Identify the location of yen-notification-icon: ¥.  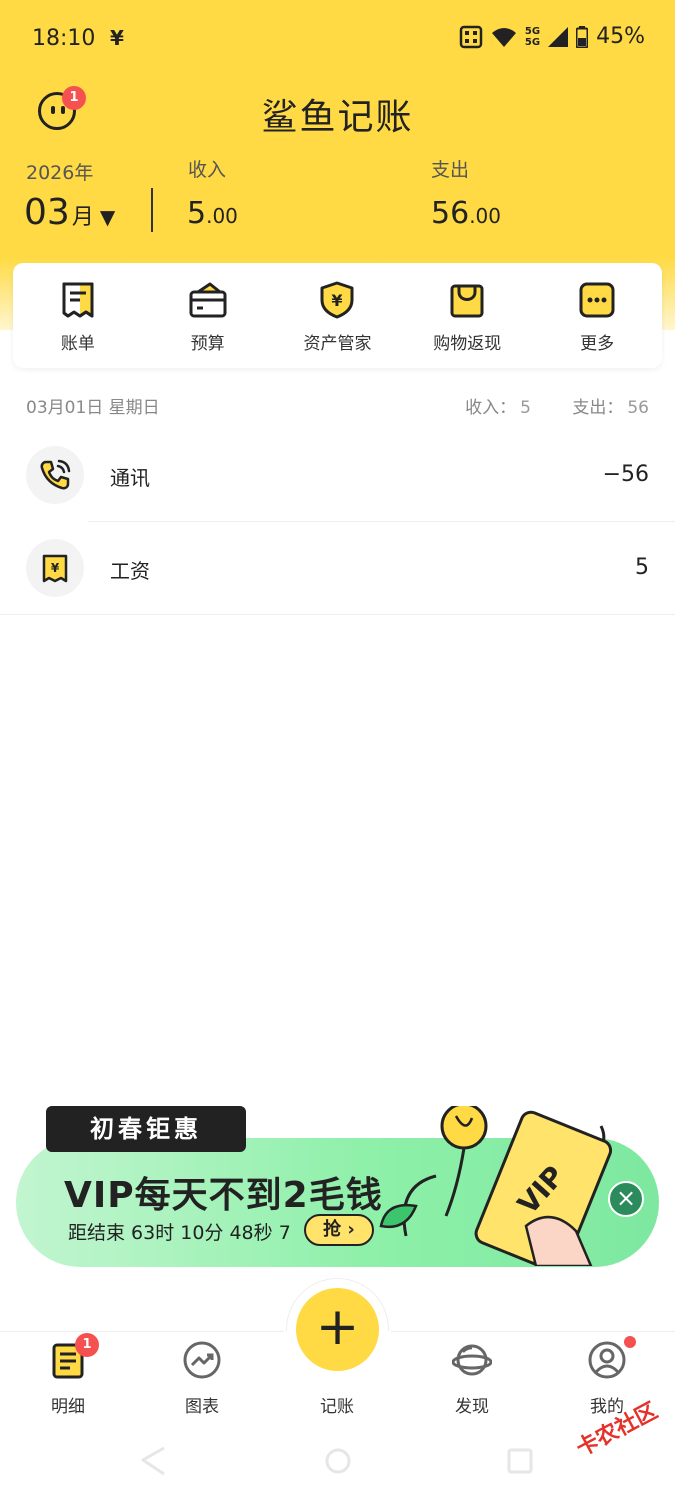
(117, 38).